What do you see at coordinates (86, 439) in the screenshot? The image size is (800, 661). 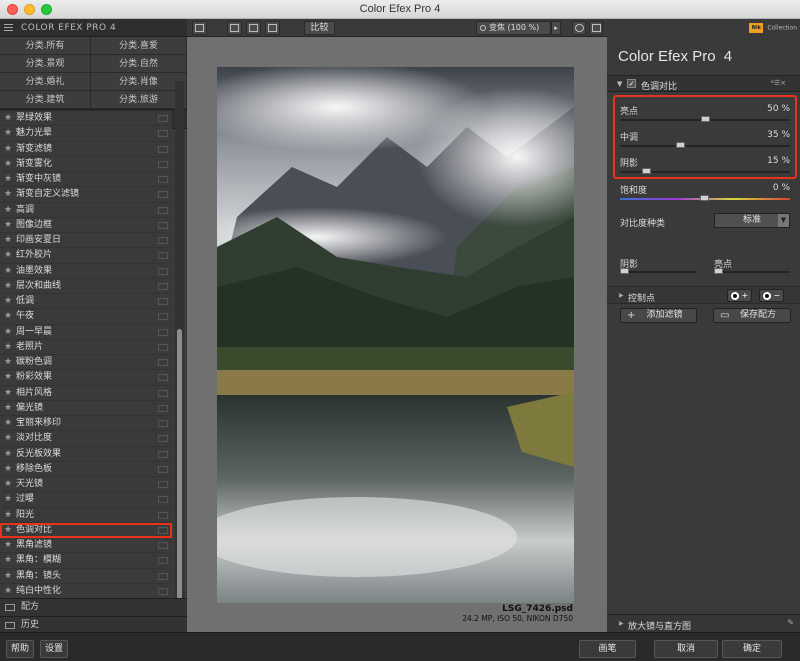 I see `filter-list-item: ★ 淡对比度` at bounding box center [86, 439].